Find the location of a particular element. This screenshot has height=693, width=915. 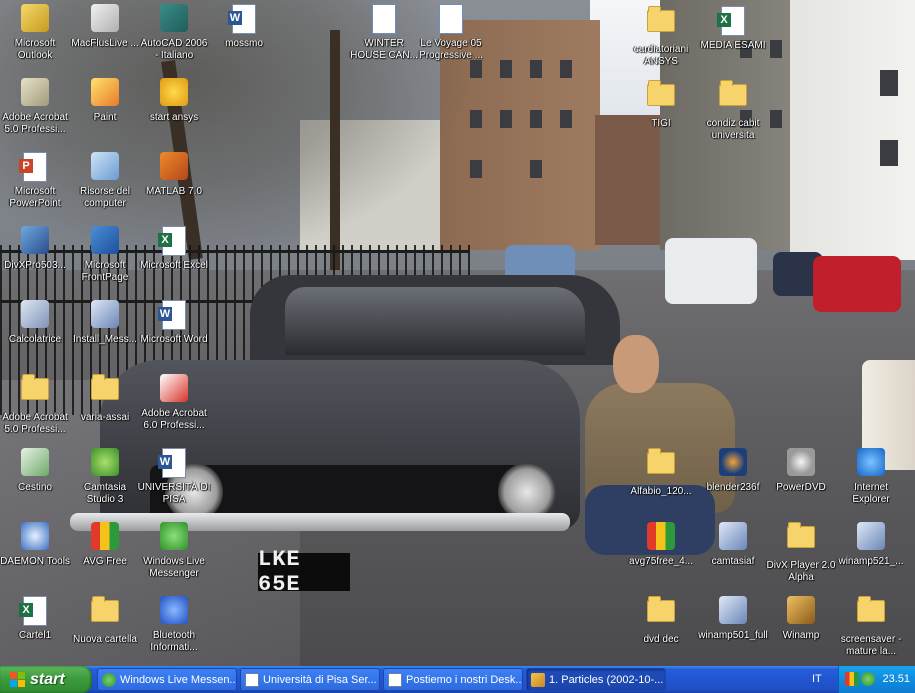

desktop-icon: Microsoft FrontPage is located at coordinates (105, 254).